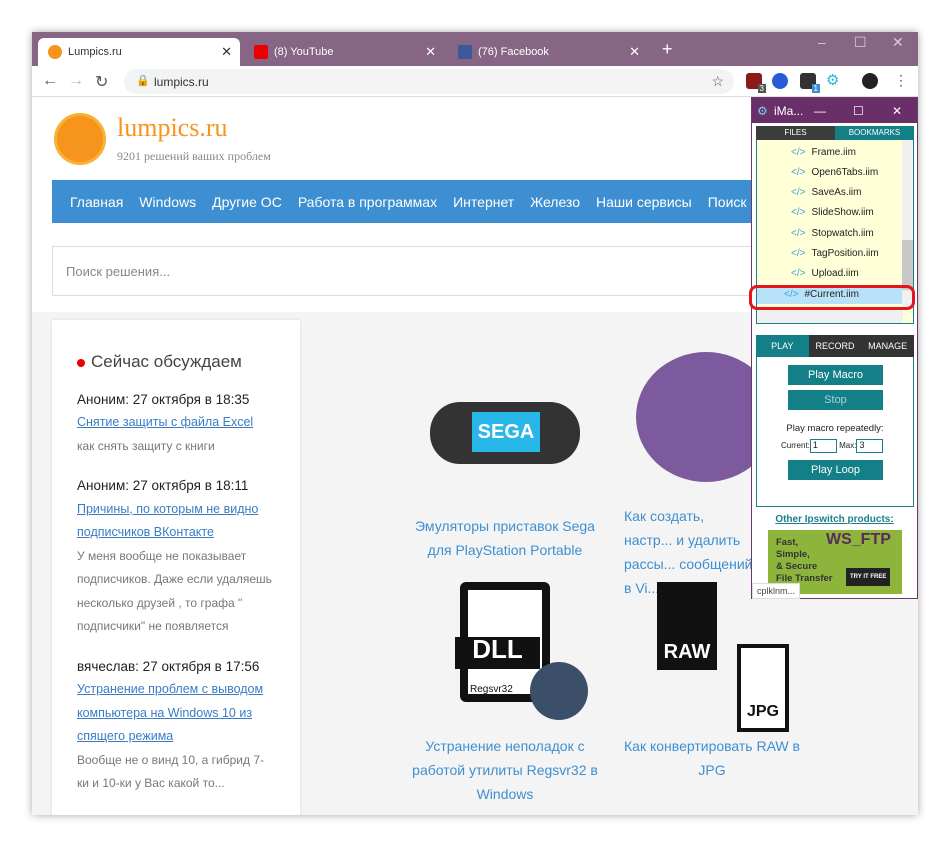 The height and width of the screenshot is (847, 950). I want to click on ublock-extension-icon: 3, so click(756, 83).